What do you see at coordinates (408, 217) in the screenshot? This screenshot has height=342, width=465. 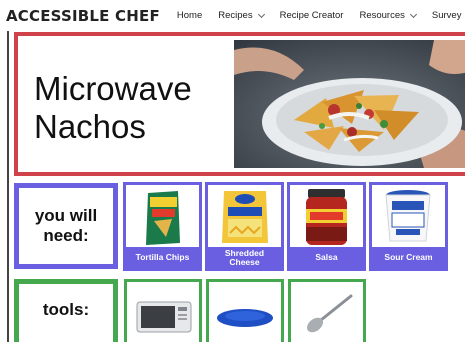 I see `sour-cream-tub-image` at bounding box center [408, 217].